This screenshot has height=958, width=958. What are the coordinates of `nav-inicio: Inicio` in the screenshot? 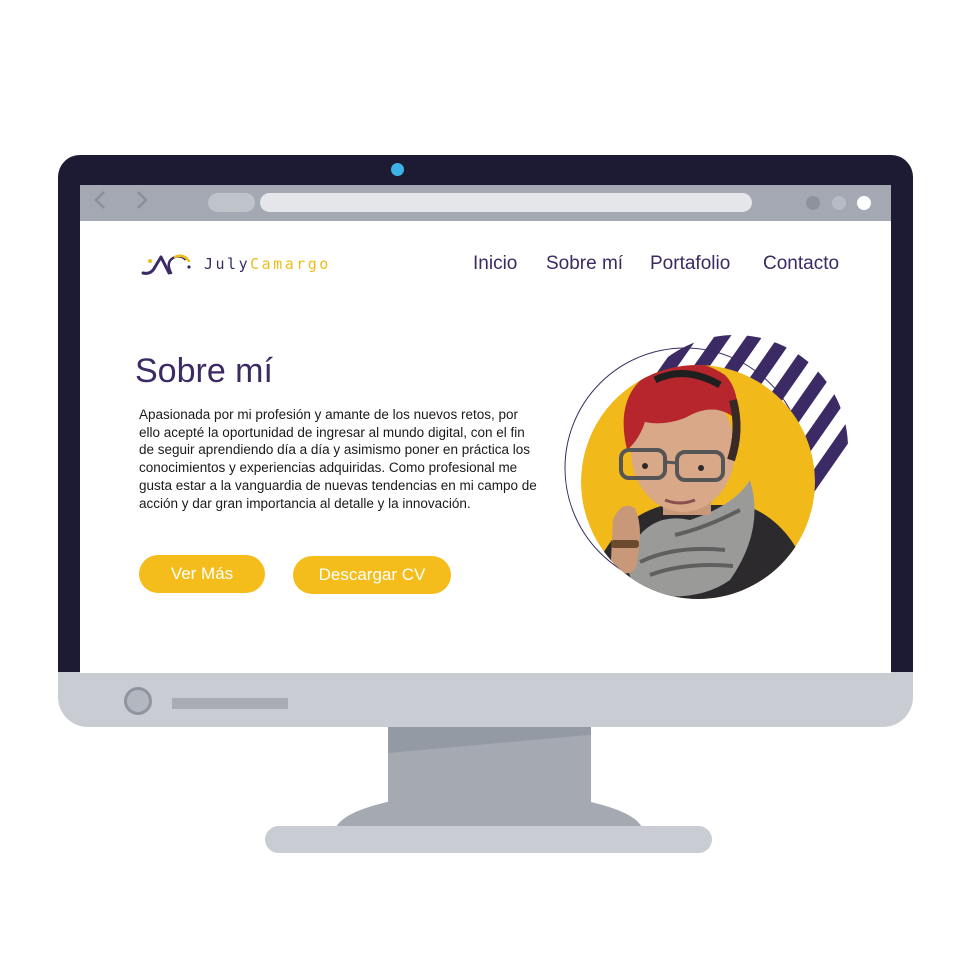 It's located at (495, 264).